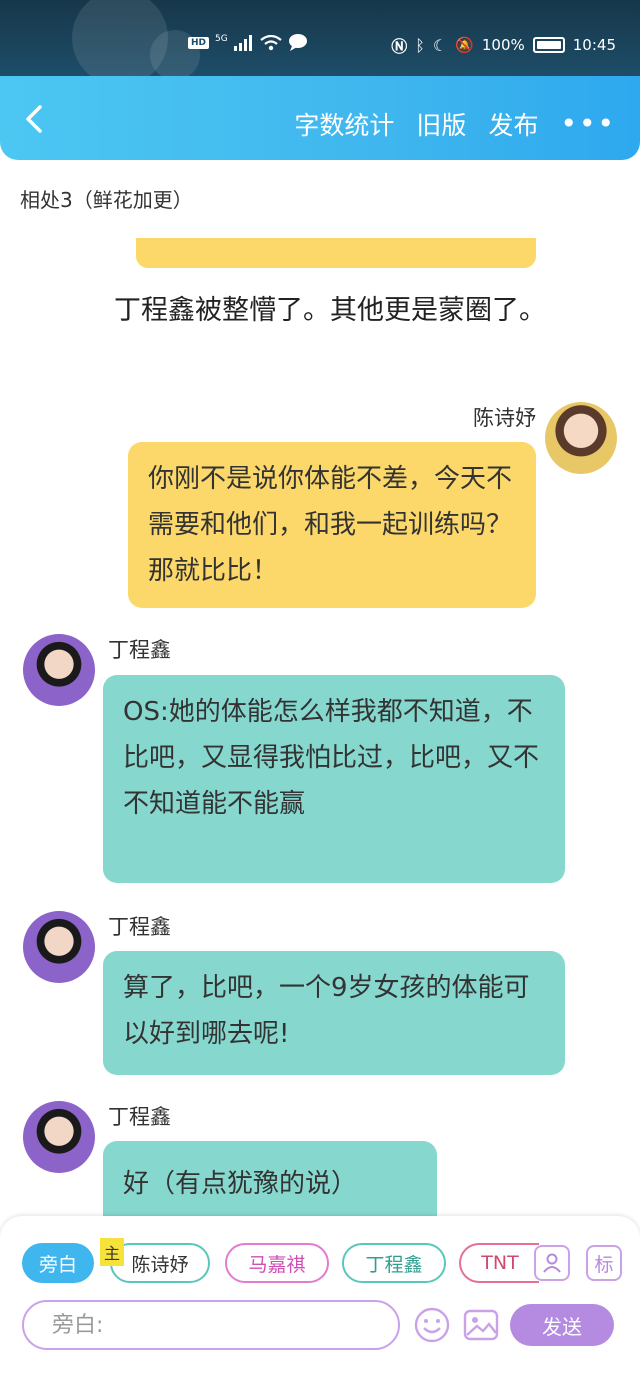 The image size is (640, 1387). Describe the element at coordinates (604, 1263) in the screenshot. I see `tag-button: 标` at that location.